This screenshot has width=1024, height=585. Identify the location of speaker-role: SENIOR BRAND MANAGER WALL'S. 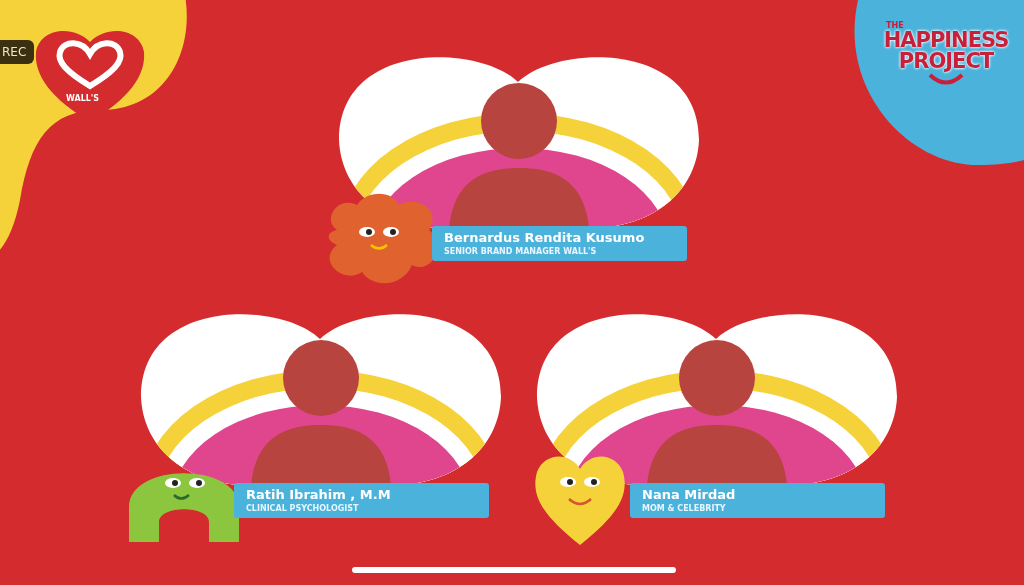
(521, 251).